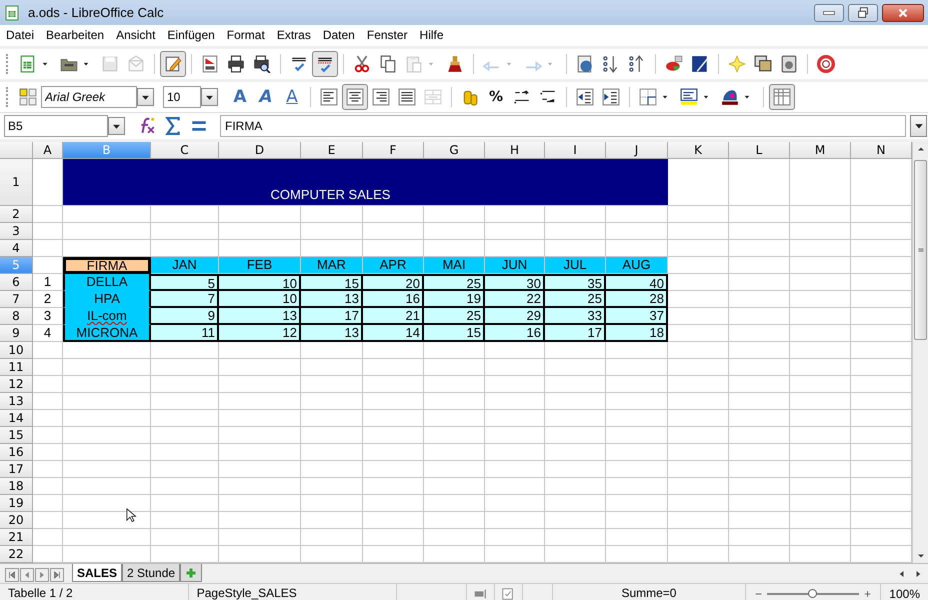 The image size is (928, 600). I want to click on column-header: K, so click(698, 150).